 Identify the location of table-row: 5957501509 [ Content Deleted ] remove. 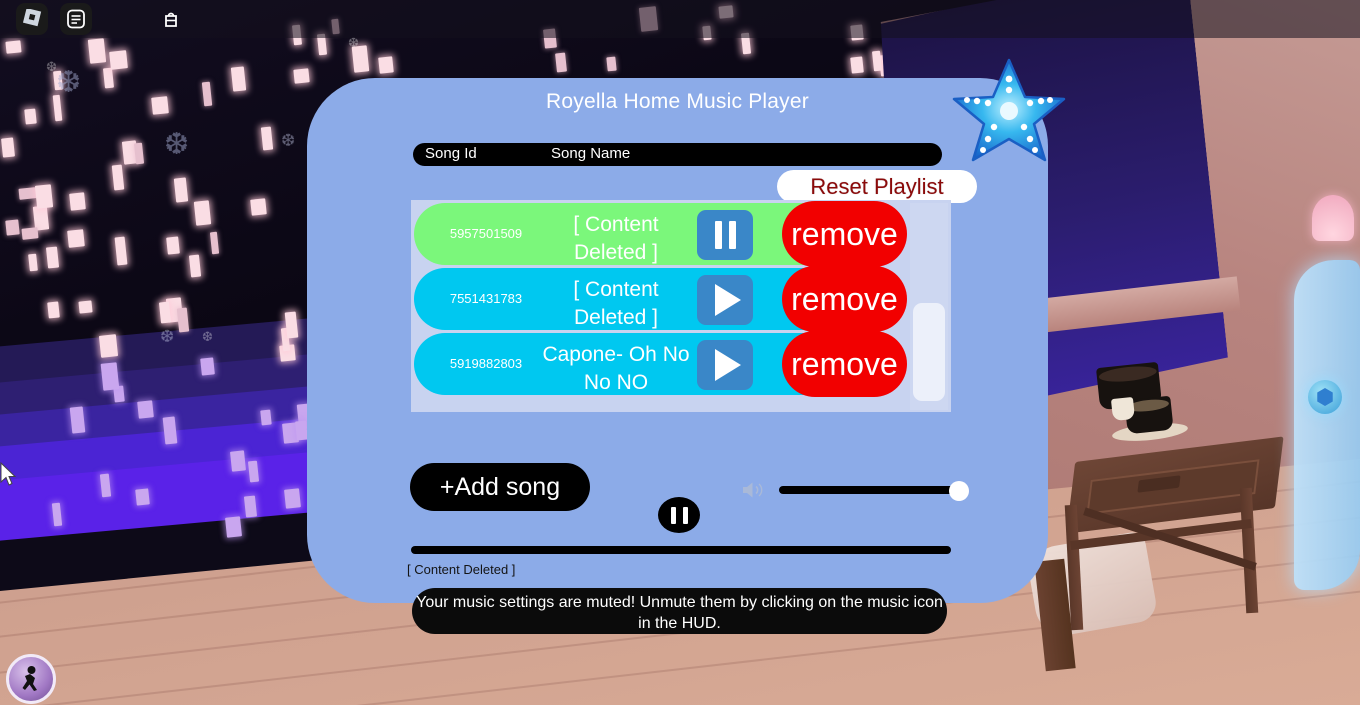
(660, 234).